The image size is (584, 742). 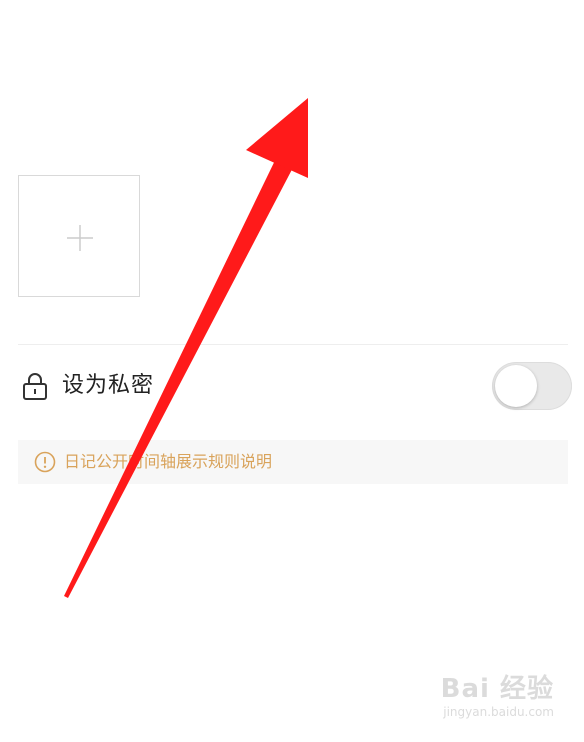 I want to click on timeline-rules-link: 日记公开时间轴展示规则说明, so click(x=293, y=462).